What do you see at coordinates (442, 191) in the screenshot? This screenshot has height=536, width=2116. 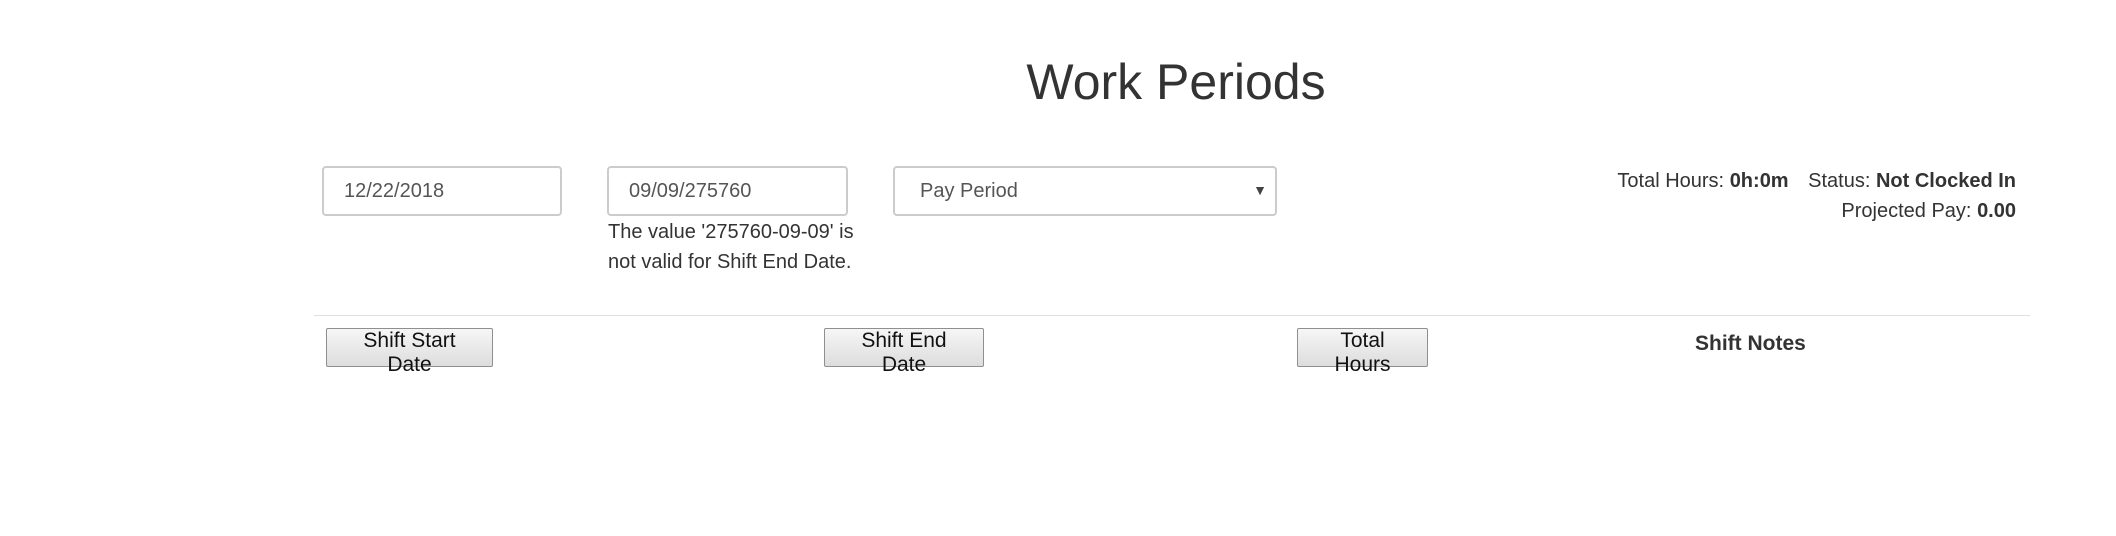 I see `shift-start-date-input` at bounding box center [442, 191].